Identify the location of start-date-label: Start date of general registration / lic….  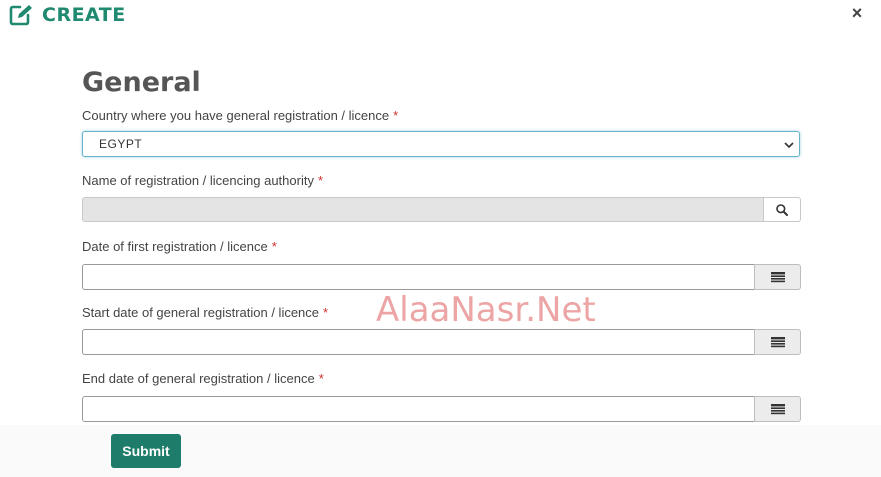
(205, 313).